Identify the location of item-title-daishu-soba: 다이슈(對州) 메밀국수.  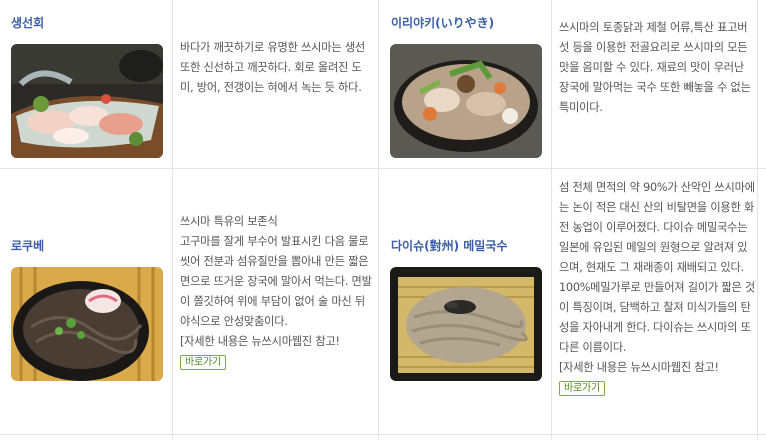
(449, 246).